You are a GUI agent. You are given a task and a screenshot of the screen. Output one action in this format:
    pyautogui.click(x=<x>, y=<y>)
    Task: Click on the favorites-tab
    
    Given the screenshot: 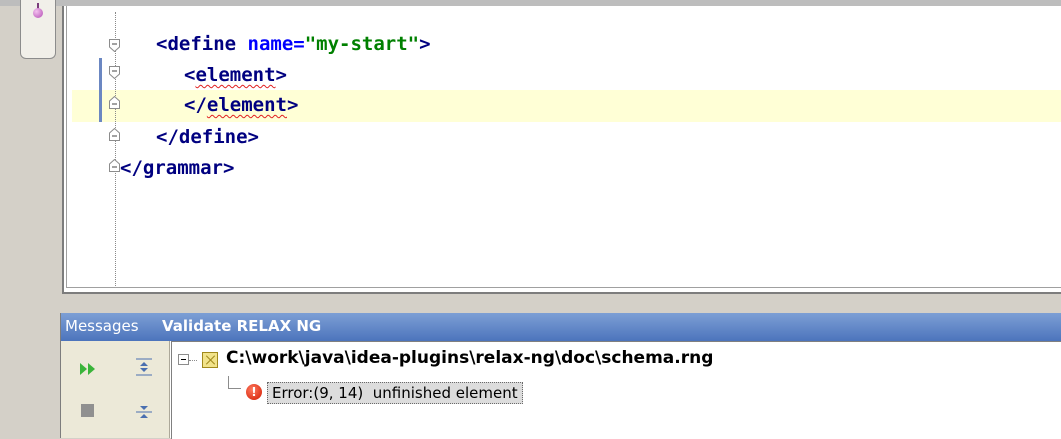 What is the action you would take?
    pyautogui.click(x=38, y=29)
    